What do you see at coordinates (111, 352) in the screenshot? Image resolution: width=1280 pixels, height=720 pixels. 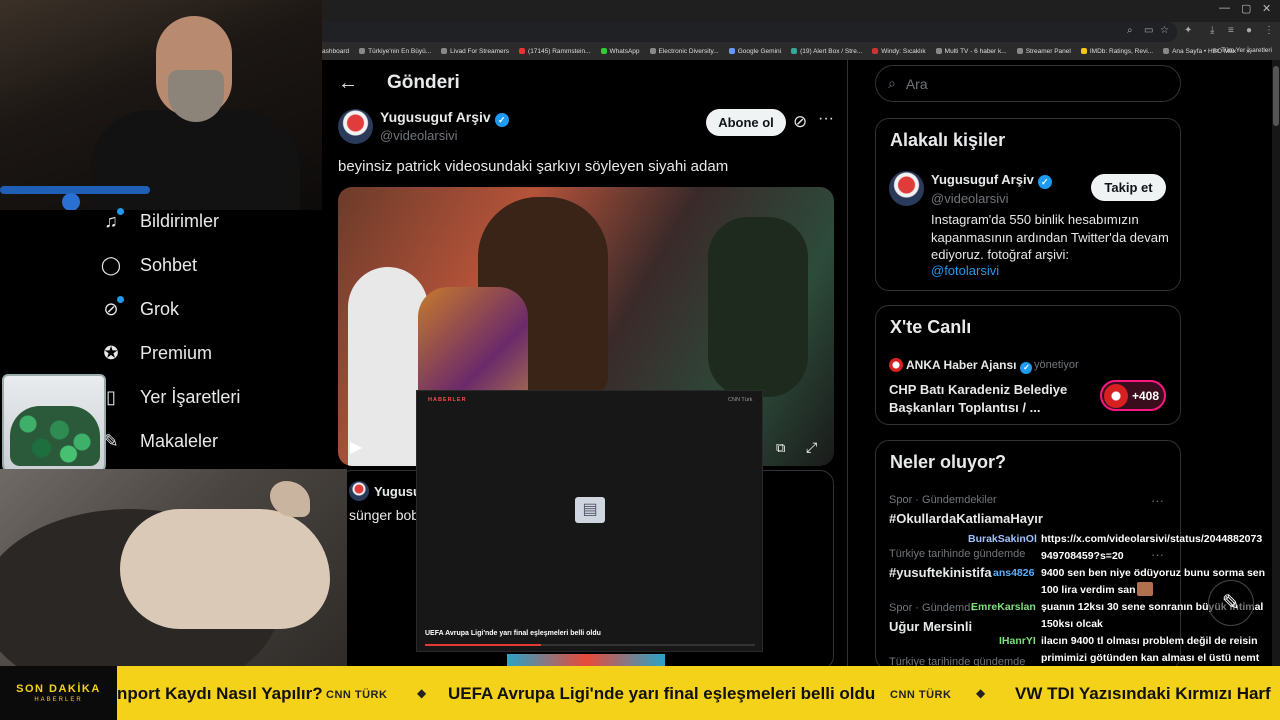 I see `premium-badge-icon: ✪` at bounding box center [111, 352].